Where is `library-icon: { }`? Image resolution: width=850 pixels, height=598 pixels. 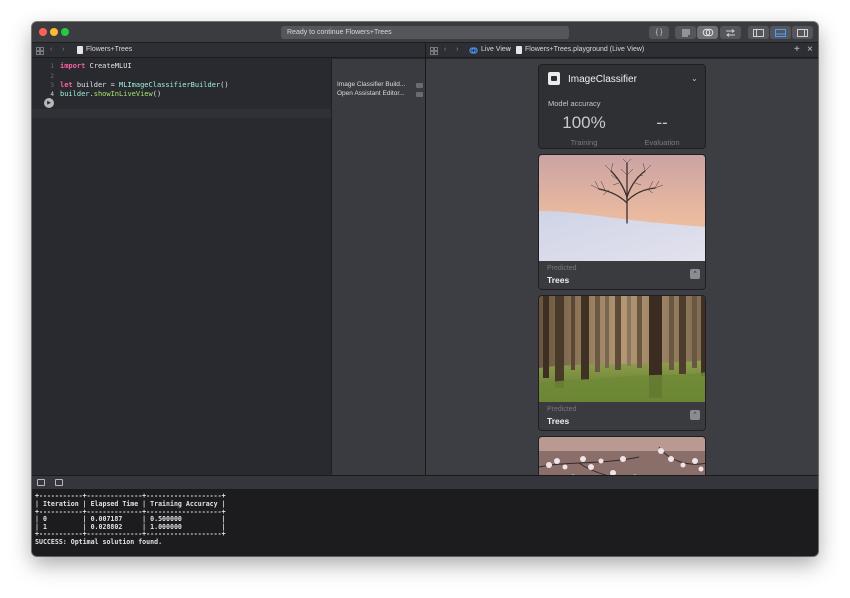
library-icon: { } is located at coordinates (659, 32).